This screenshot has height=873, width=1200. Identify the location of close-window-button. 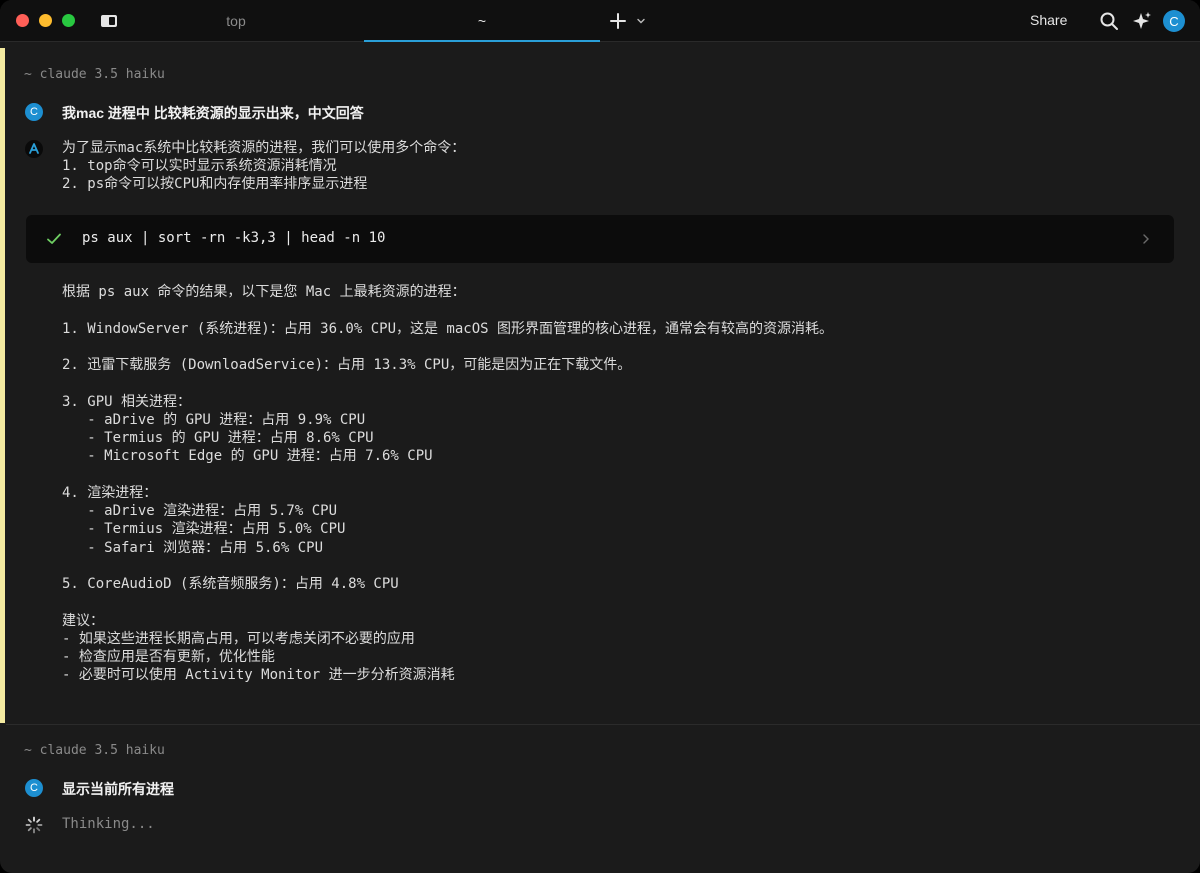
(22, 20).